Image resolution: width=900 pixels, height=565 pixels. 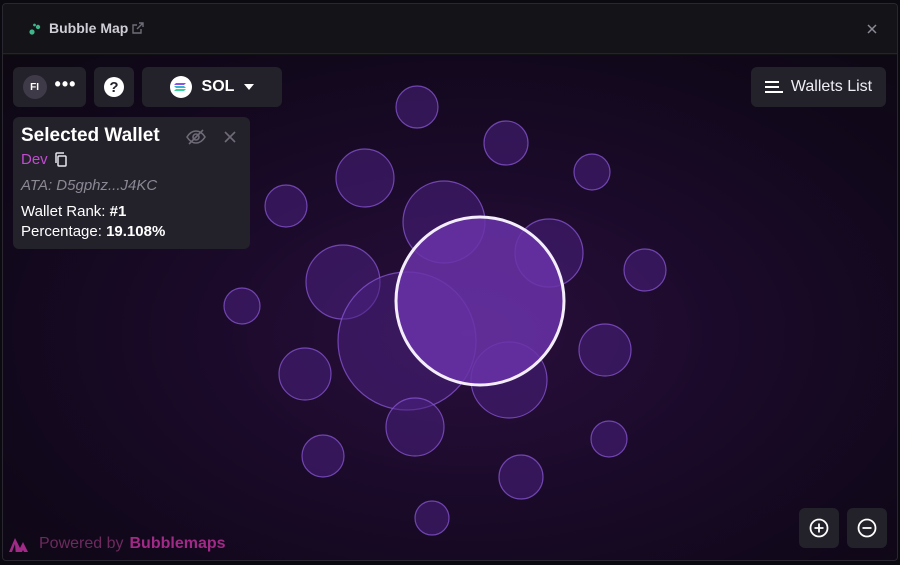 I want to click on powered-by-bubblemaps: Powered by Bubblemaps, so click(x=117, y=544).